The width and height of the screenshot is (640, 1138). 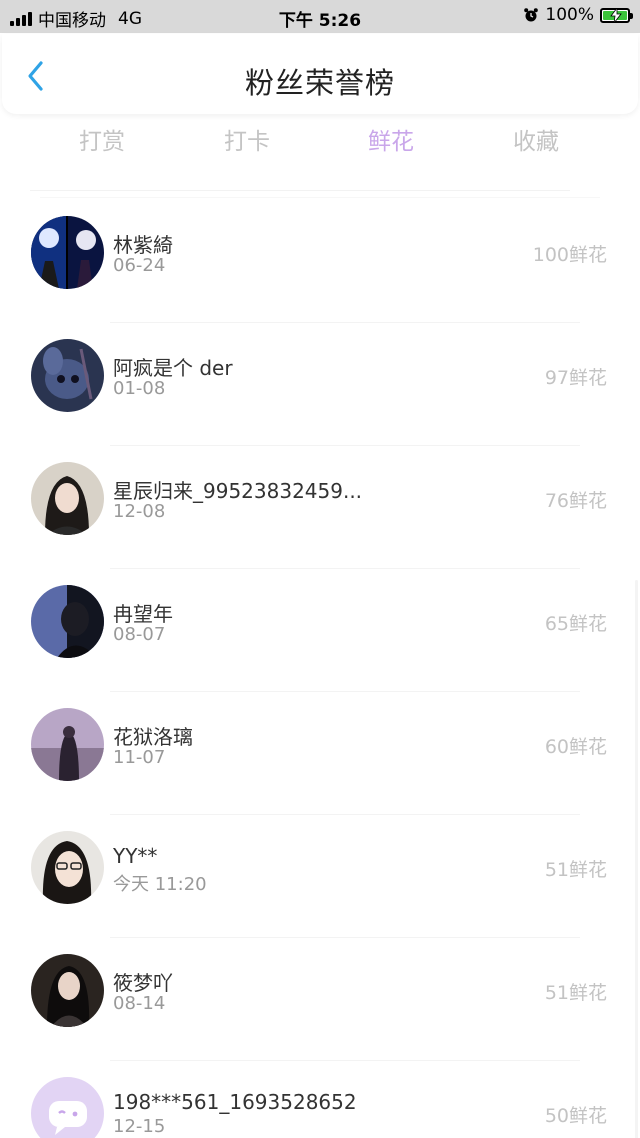 I want to click on item-date: 08-14, so click(x=139, y=1003).